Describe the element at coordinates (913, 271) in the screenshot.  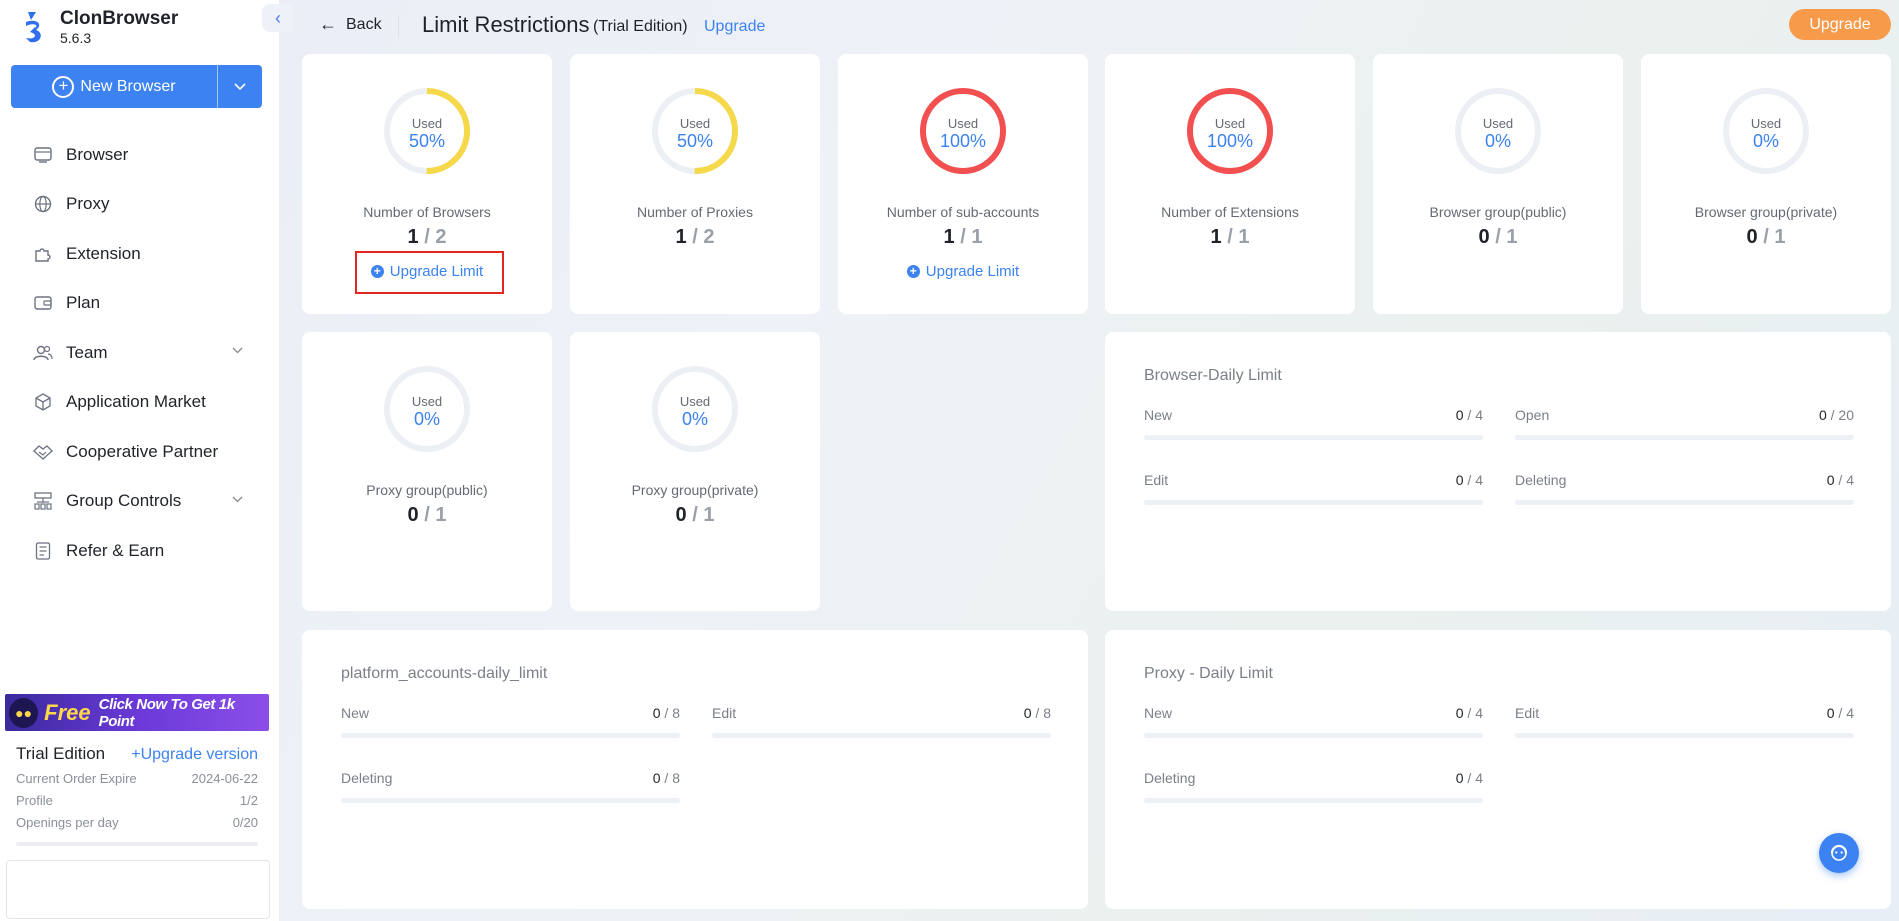
I see `plus-circle-icon: +` at that location.